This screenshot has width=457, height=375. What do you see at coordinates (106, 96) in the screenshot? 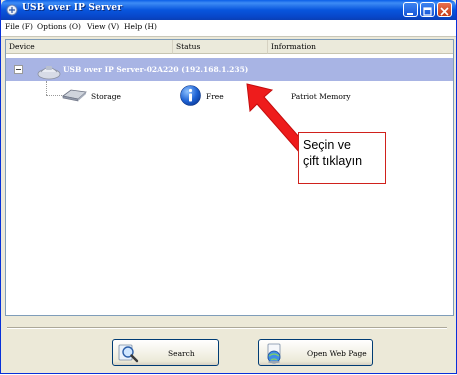
I see `device-name: Storage` at bounding box center [106, 96].